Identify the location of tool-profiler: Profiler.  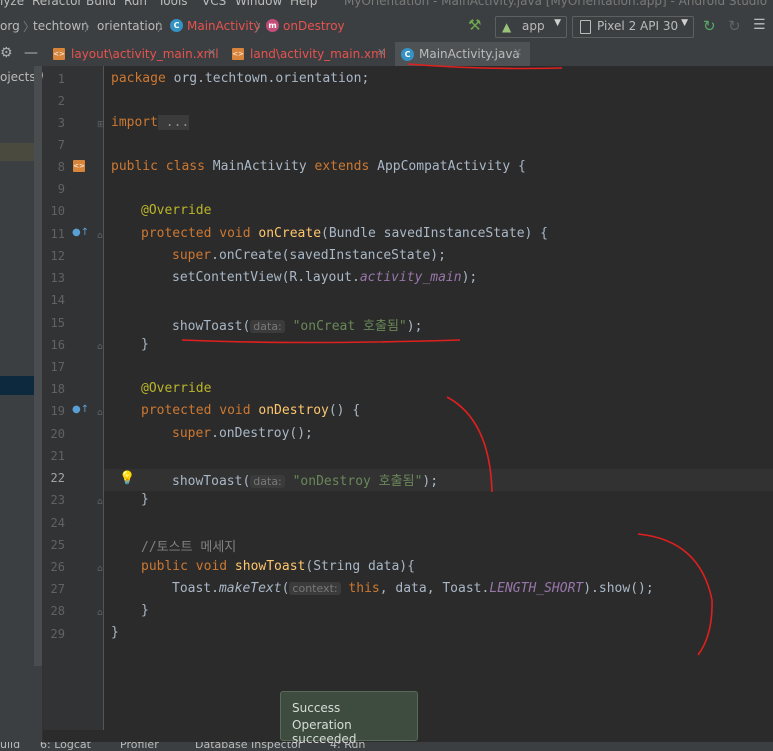
(139, 746).